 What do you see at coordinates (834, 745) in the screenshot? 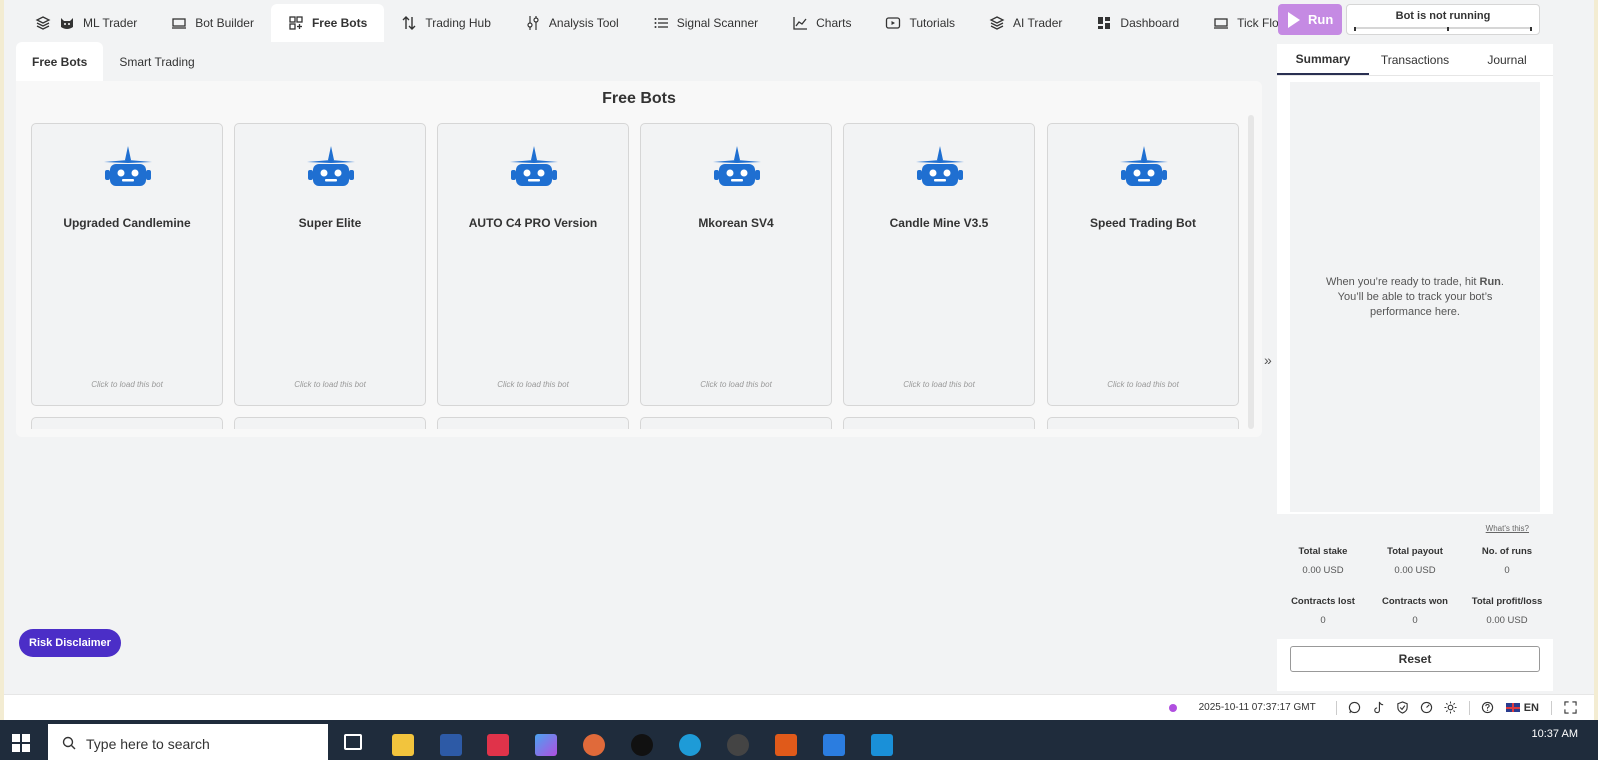
I see `store-icon` at bounding box center [834, 745].